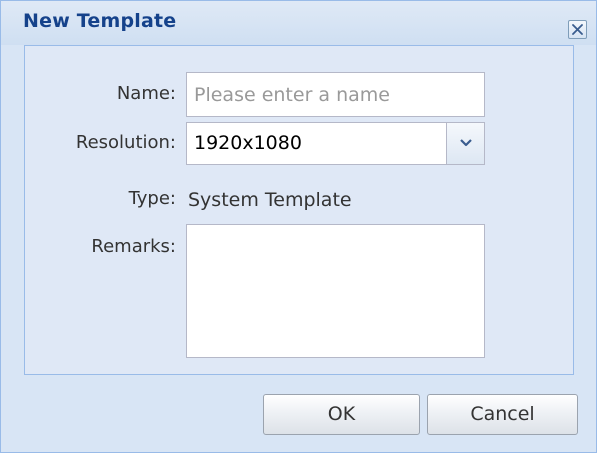 The width and height of the screenshot is (597, 453). I want to click on close-button, so click(577, 29).